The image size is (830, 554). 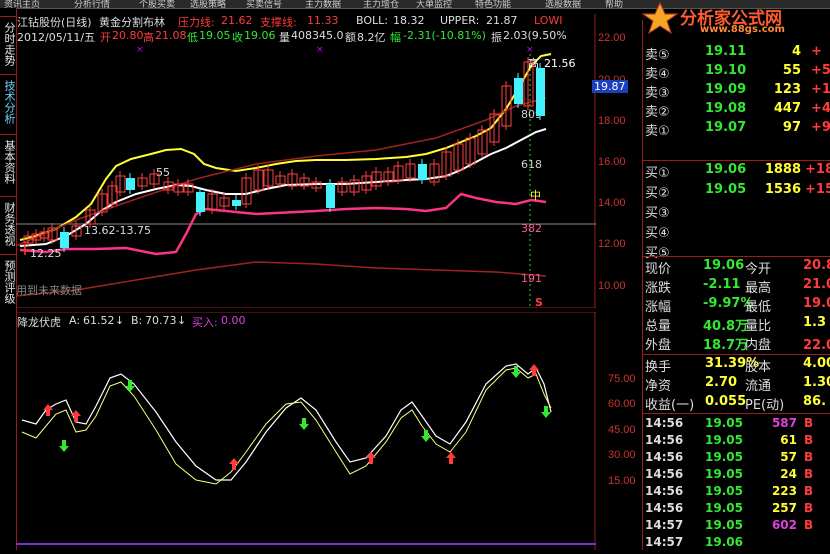 I want to click on high-label: 高, so click(x=148, y=37).